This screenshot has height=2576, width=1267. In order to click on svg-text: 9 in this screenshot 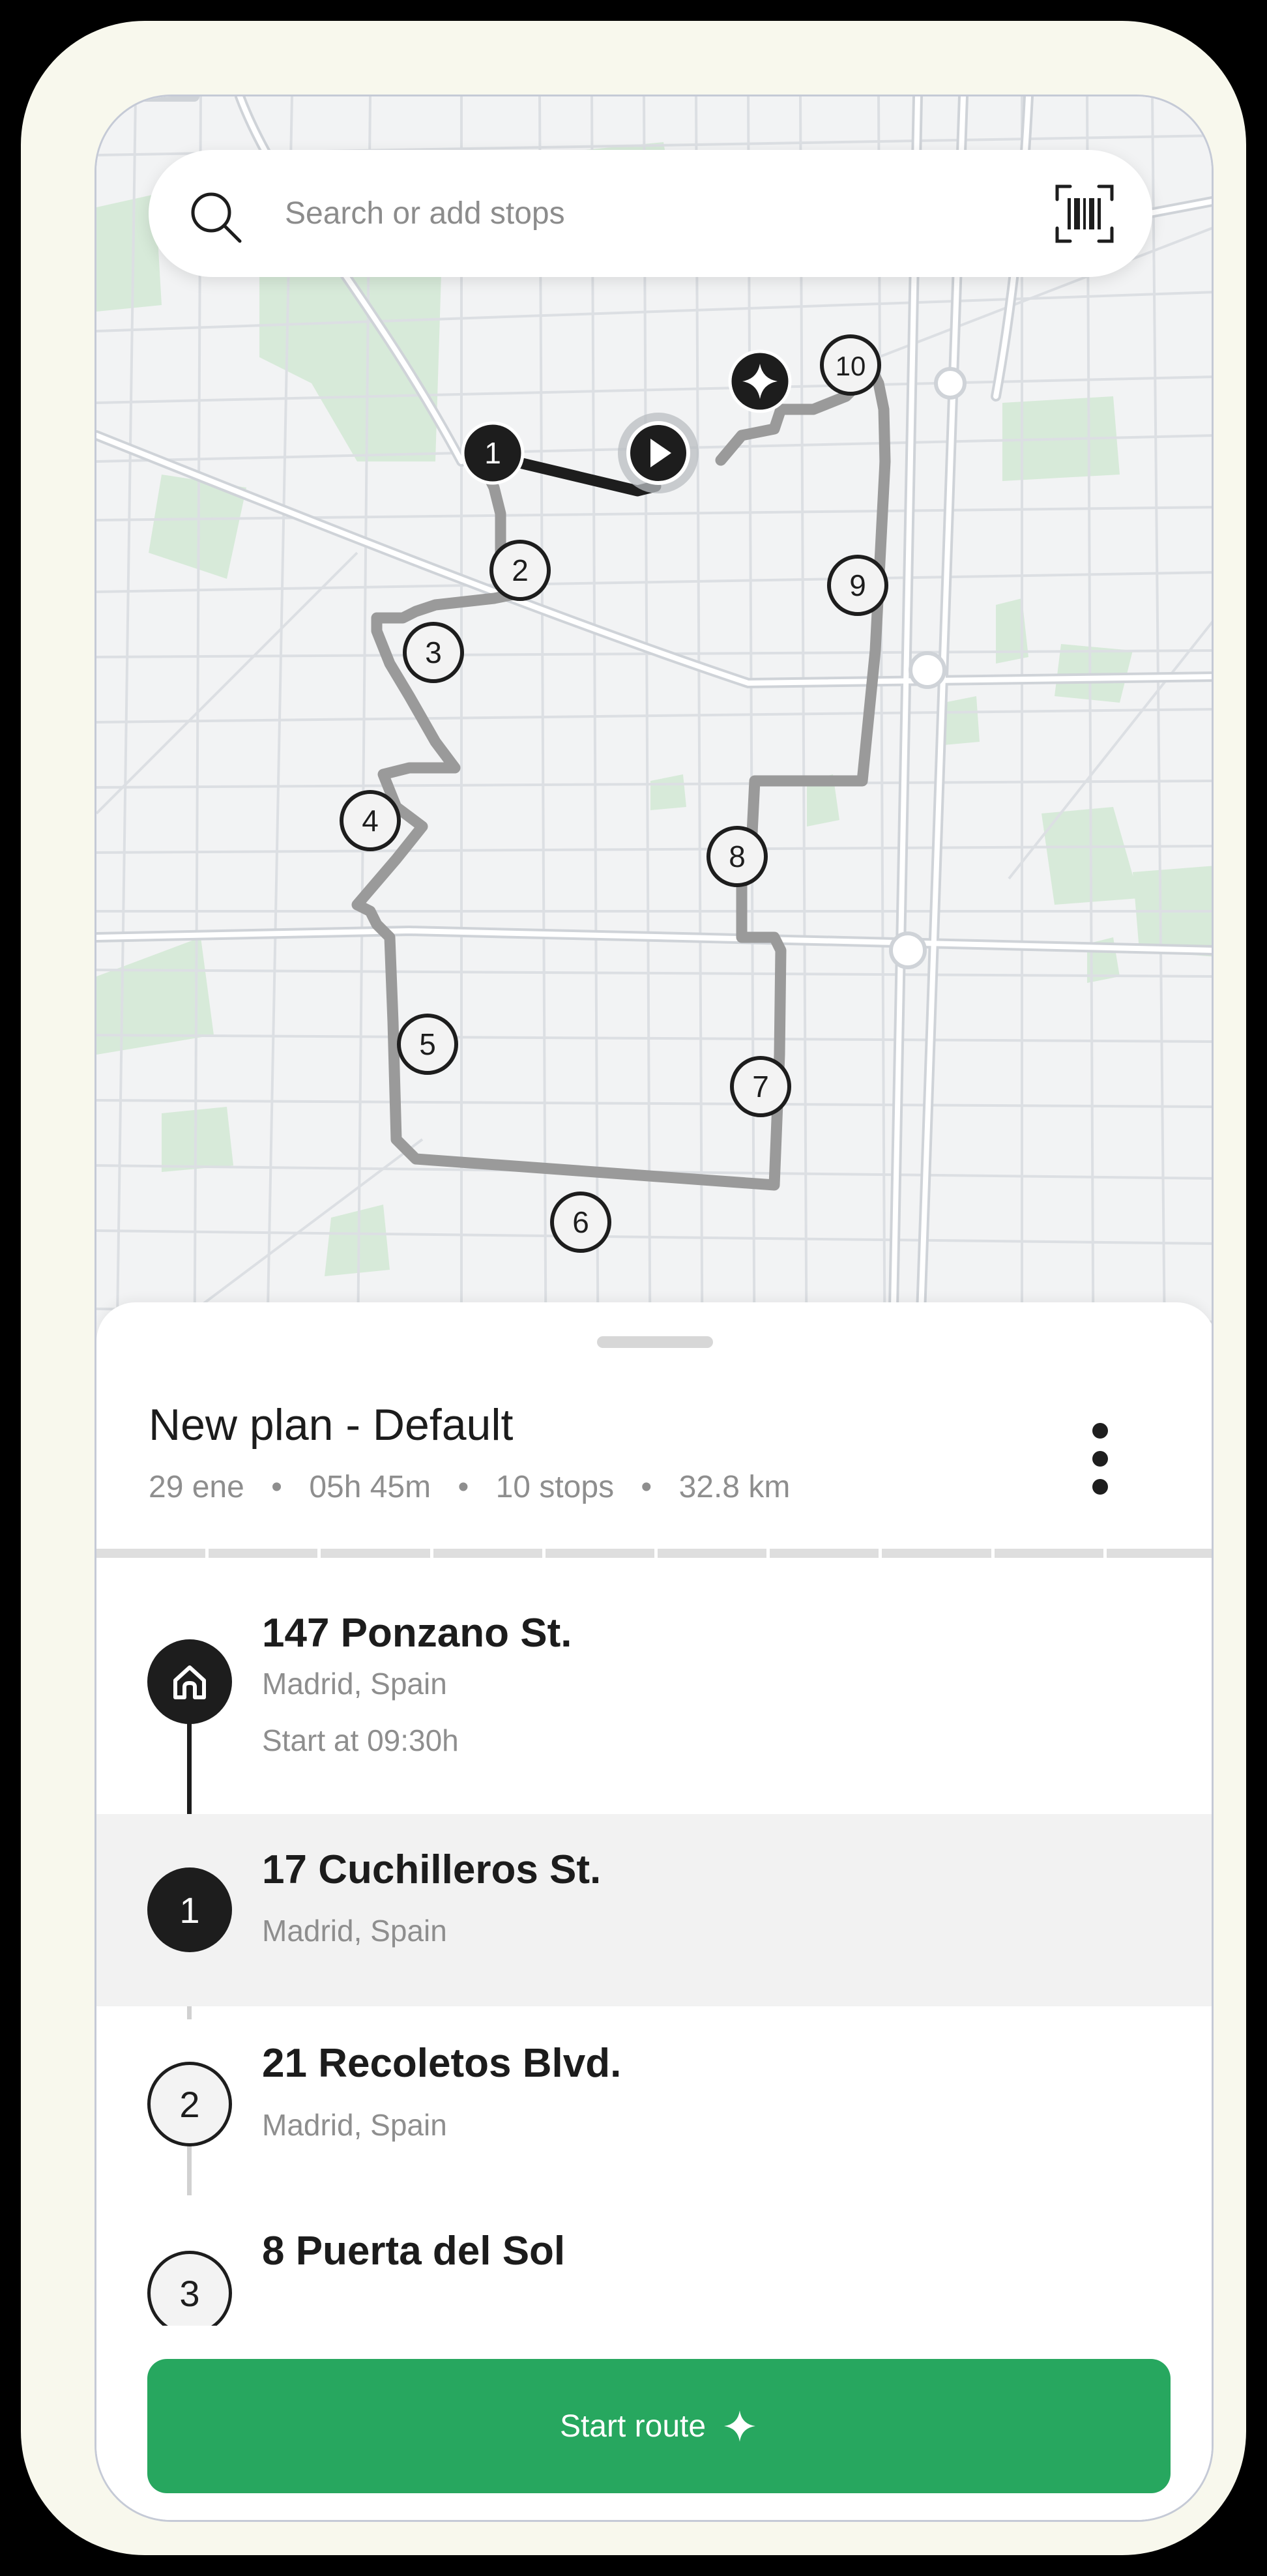, I will do `click(858, 585)`.